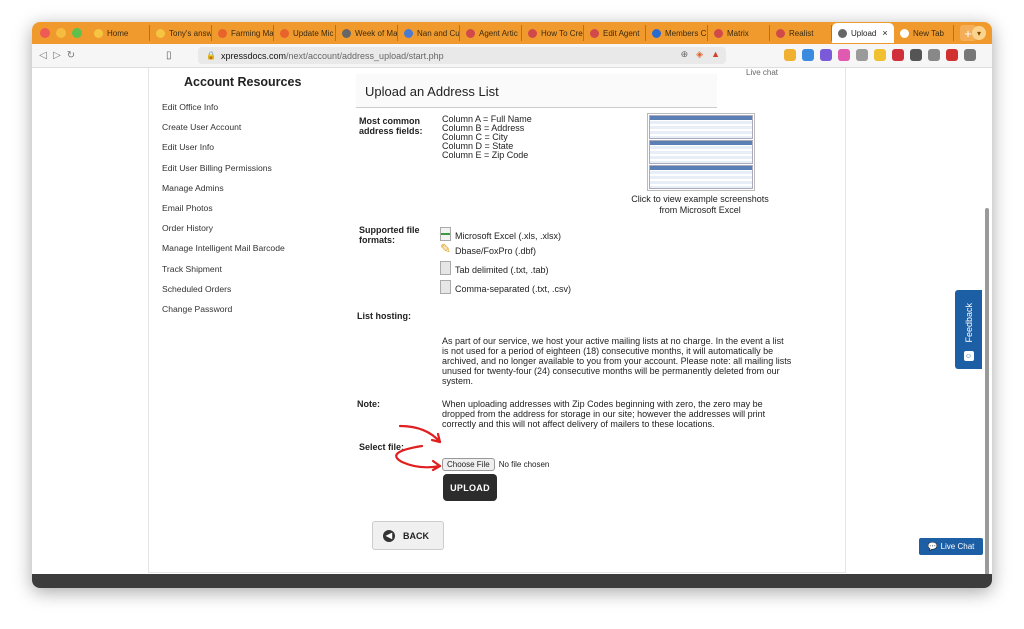 The image size is (1024, 629). What do you see at coordinates (916, 55) in the screenshot?
I see `puzzle-icon` at bounding box center [916, 55].